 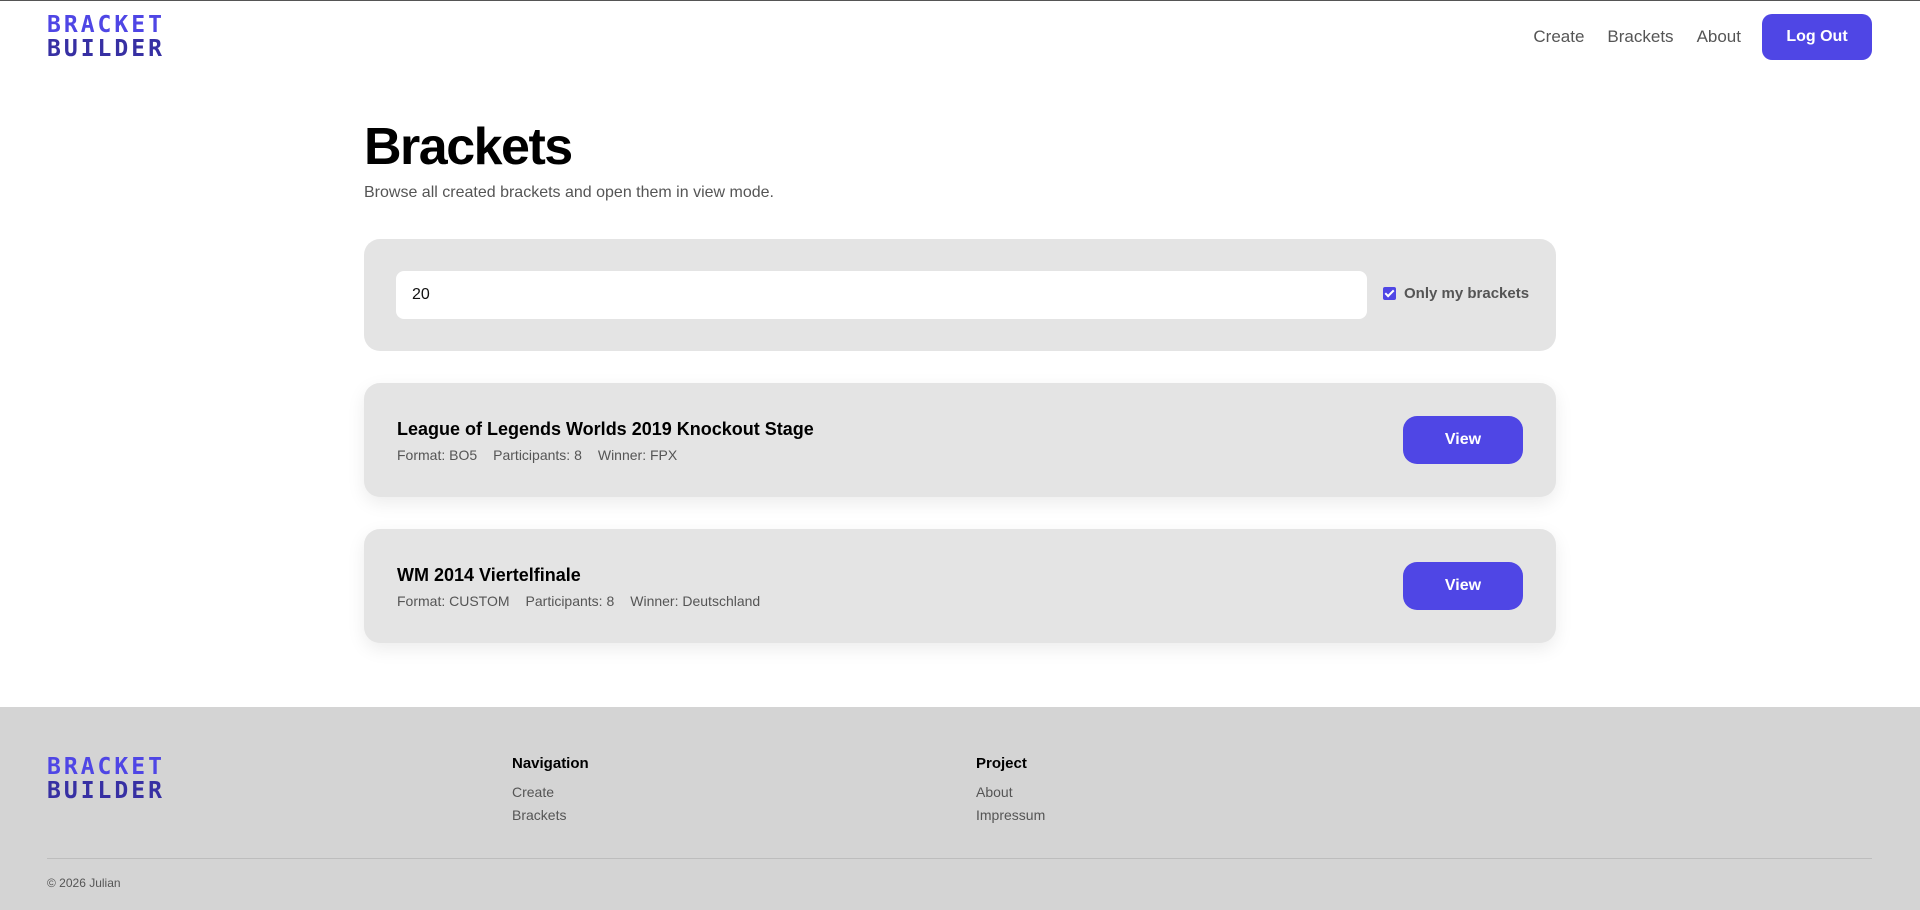 What do you see at coordinates (453, 601) in the screenshot?
I see `bracket-format: Format: CUSTOM` at bounding box center [453, 601].